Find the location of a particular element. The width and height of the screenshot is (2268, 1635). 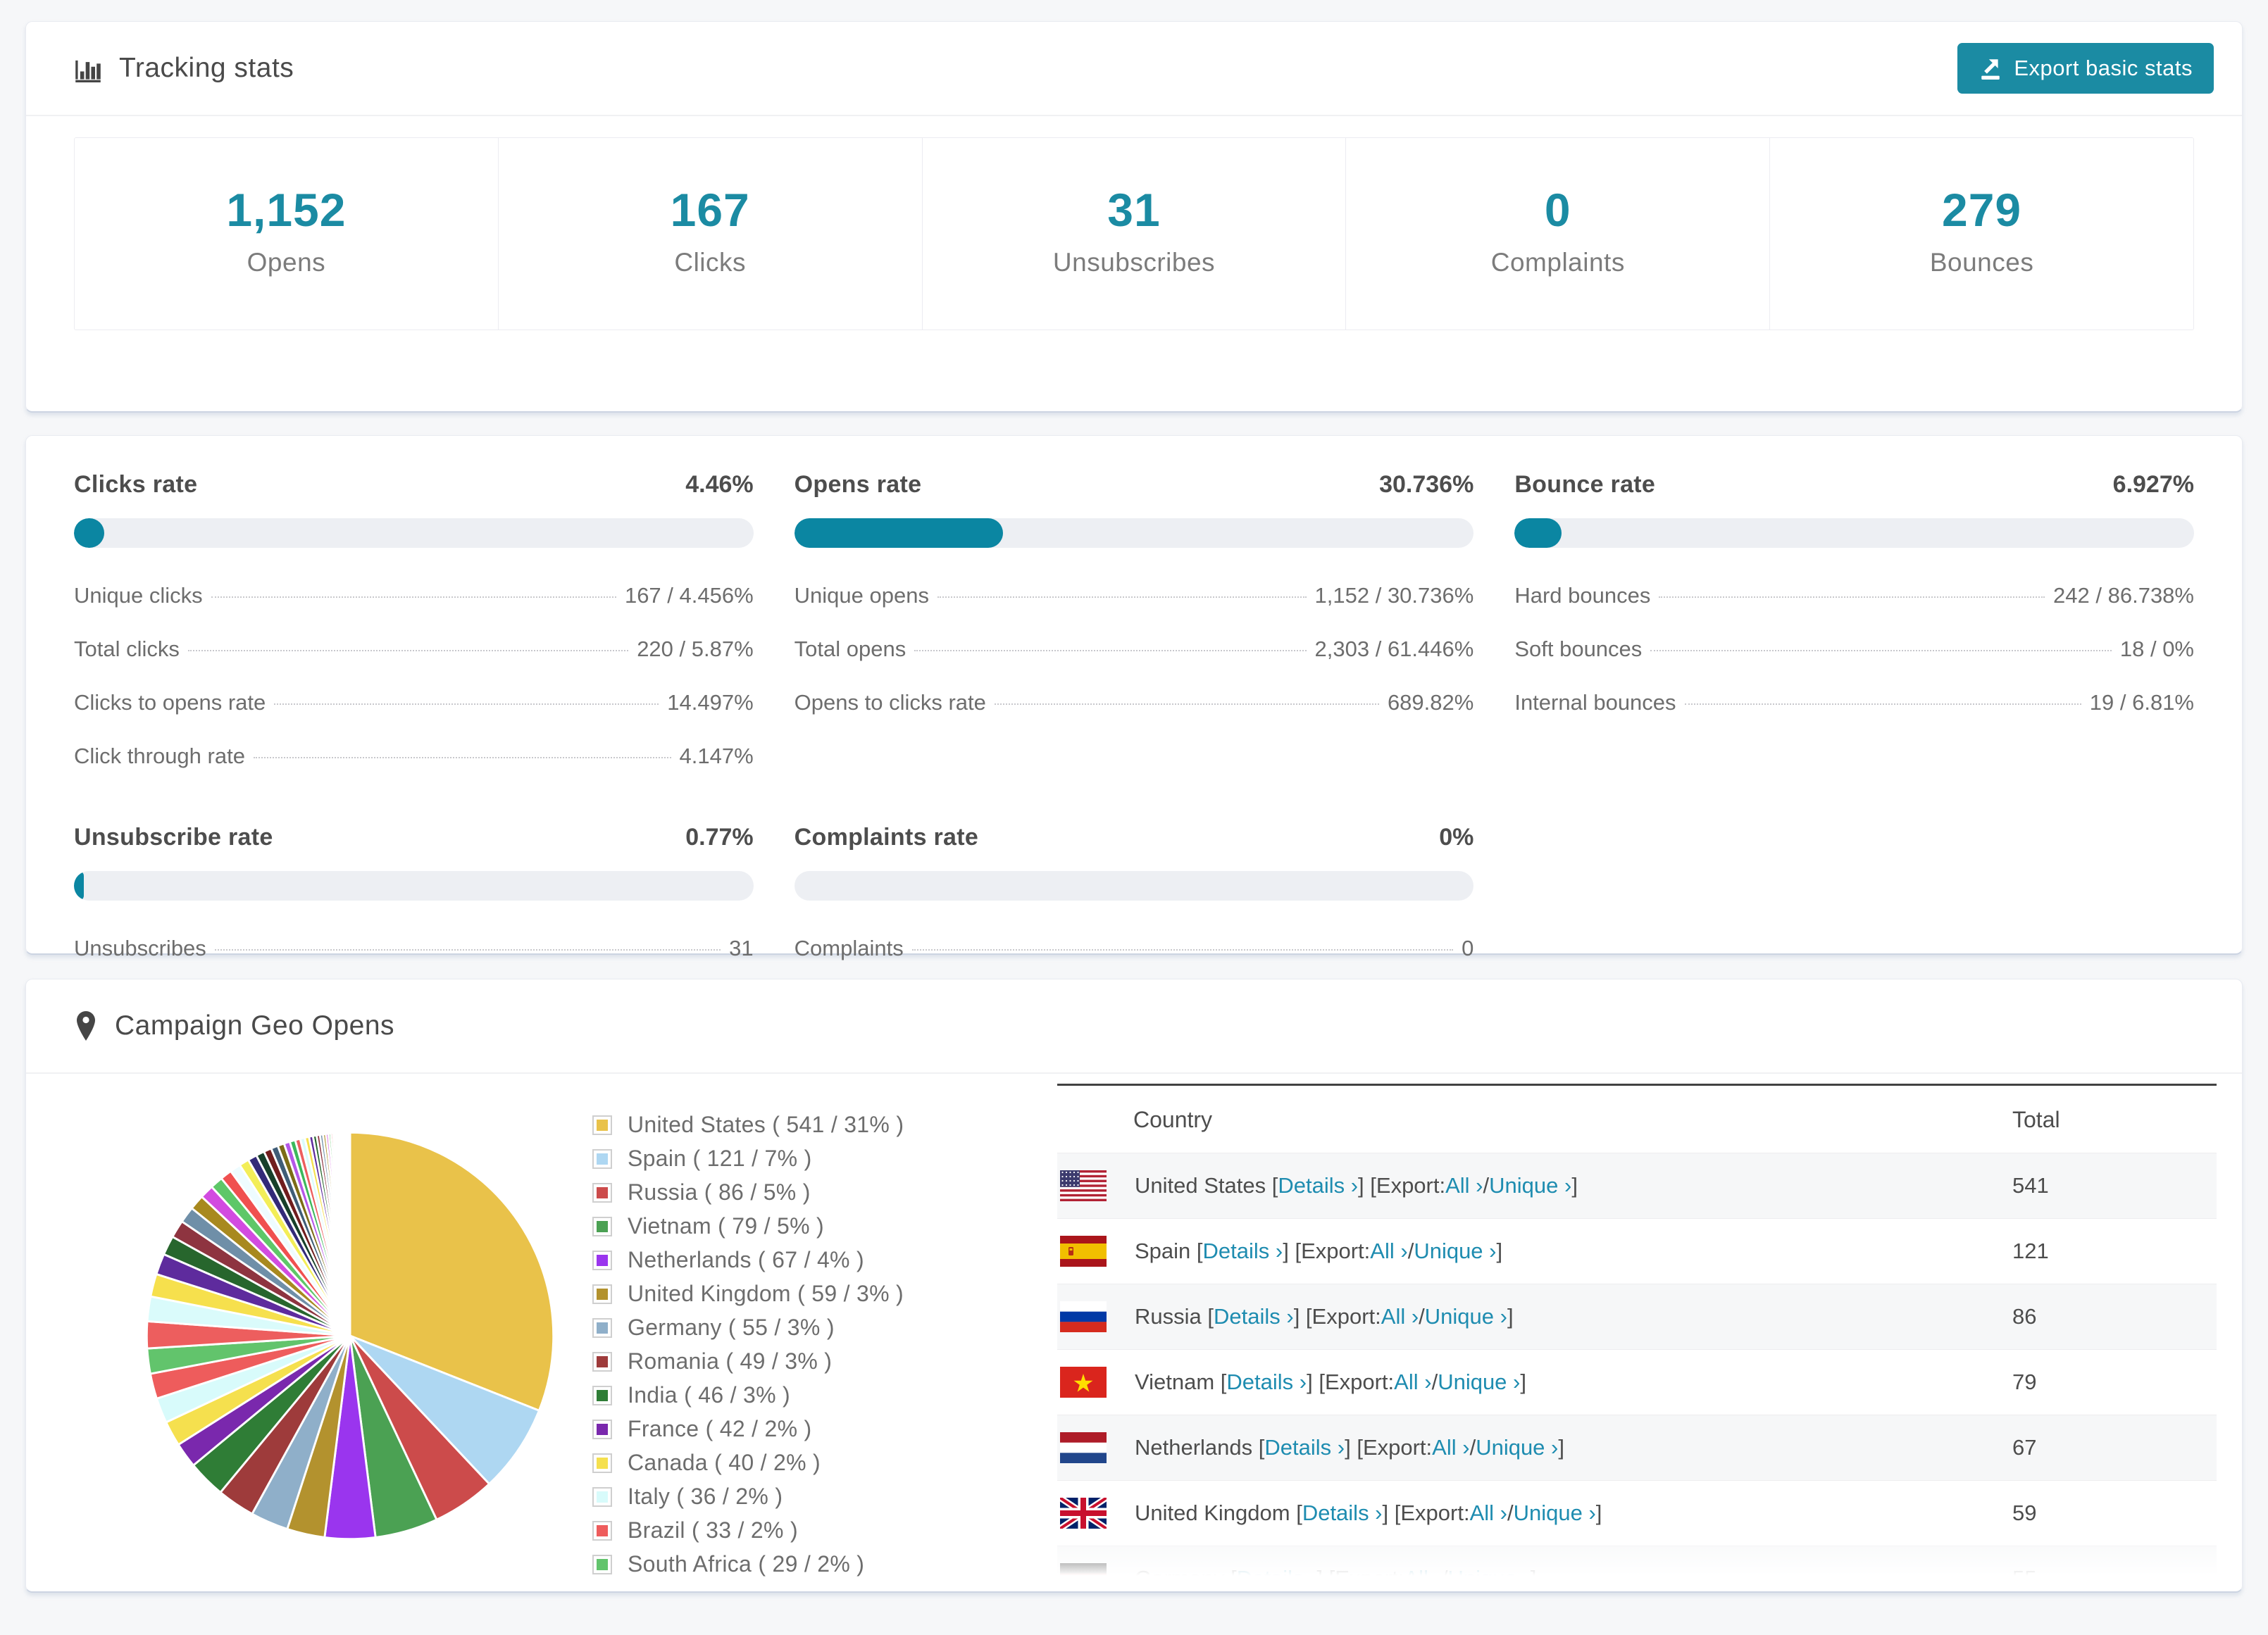

country-name: Russia is located at coordinates (1172, 1316).